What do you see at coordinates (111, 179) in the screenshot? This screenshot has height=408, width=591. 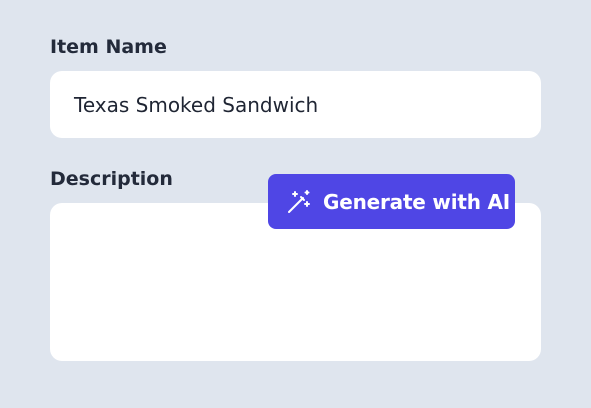 I see `description-label: Description` at bounding box center [111, 179].